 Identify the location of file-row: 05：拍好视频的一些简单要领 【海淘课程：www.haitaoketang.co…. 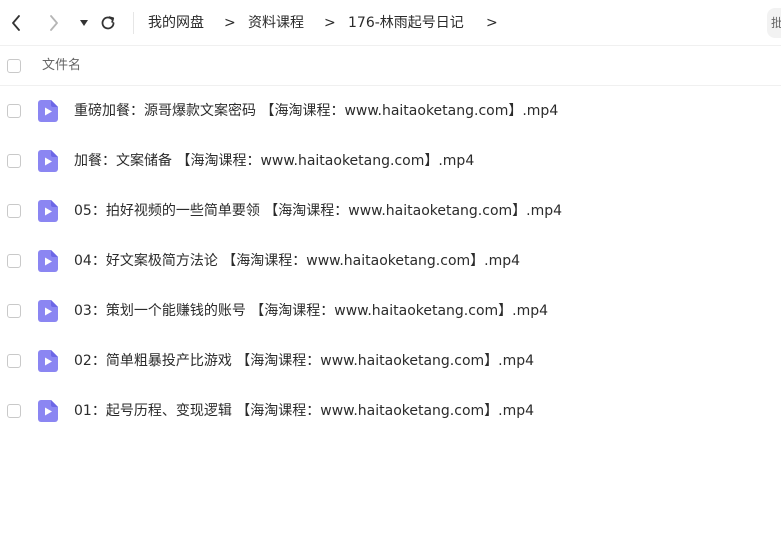
(390, 211).